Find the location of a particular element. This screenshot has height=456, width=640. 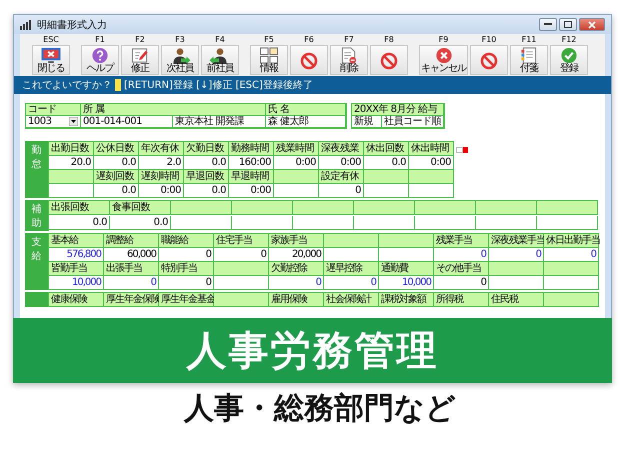

key-label: F12 is located at coordinates (569, 40).